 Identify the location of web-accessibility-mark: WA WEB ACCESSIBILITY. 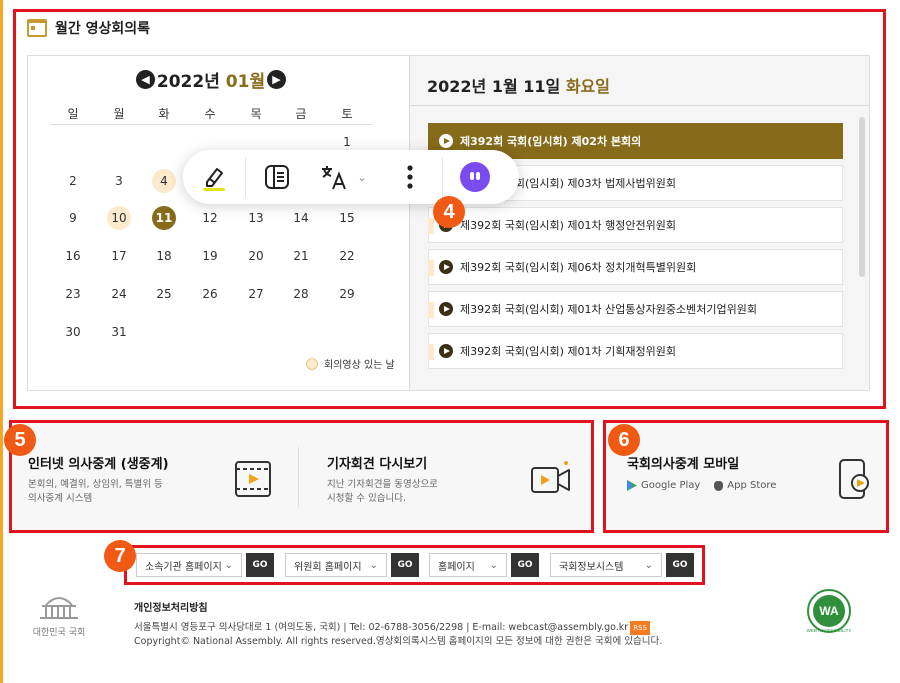
(829, 613).